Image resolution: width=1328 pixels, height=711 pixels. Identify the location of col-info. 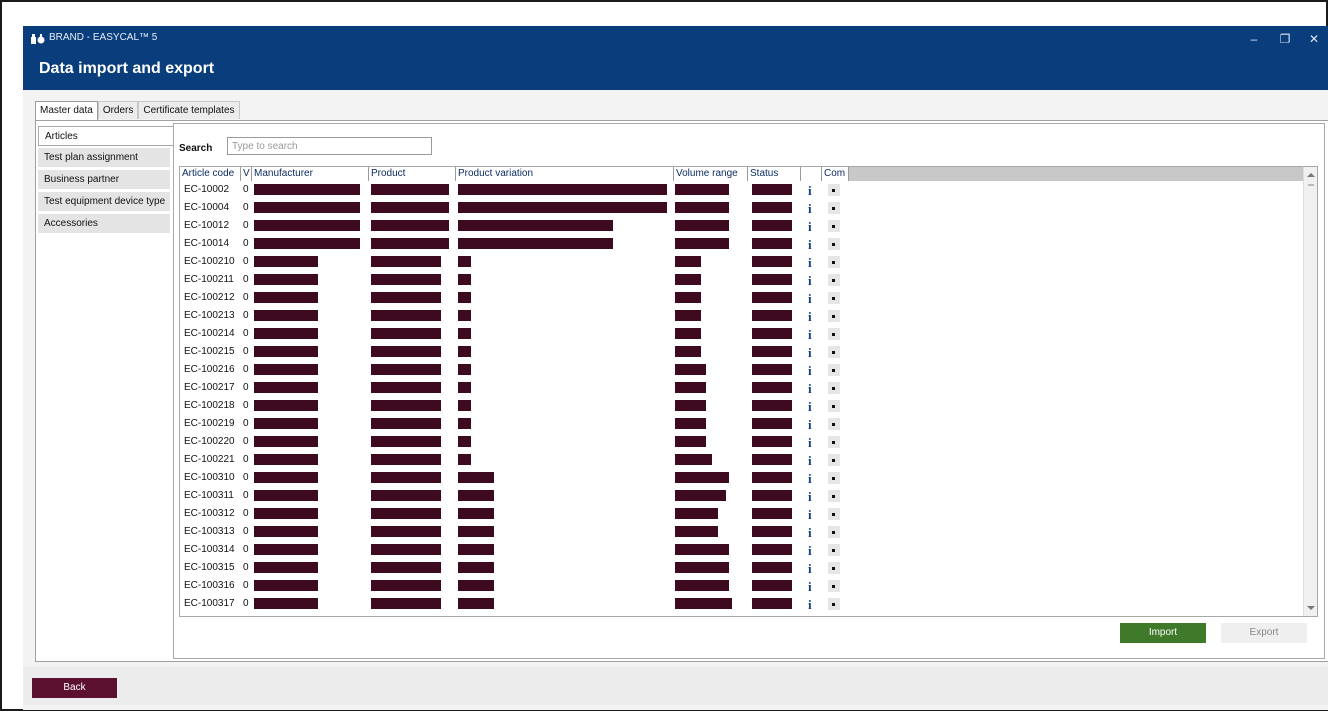
(811, 174).